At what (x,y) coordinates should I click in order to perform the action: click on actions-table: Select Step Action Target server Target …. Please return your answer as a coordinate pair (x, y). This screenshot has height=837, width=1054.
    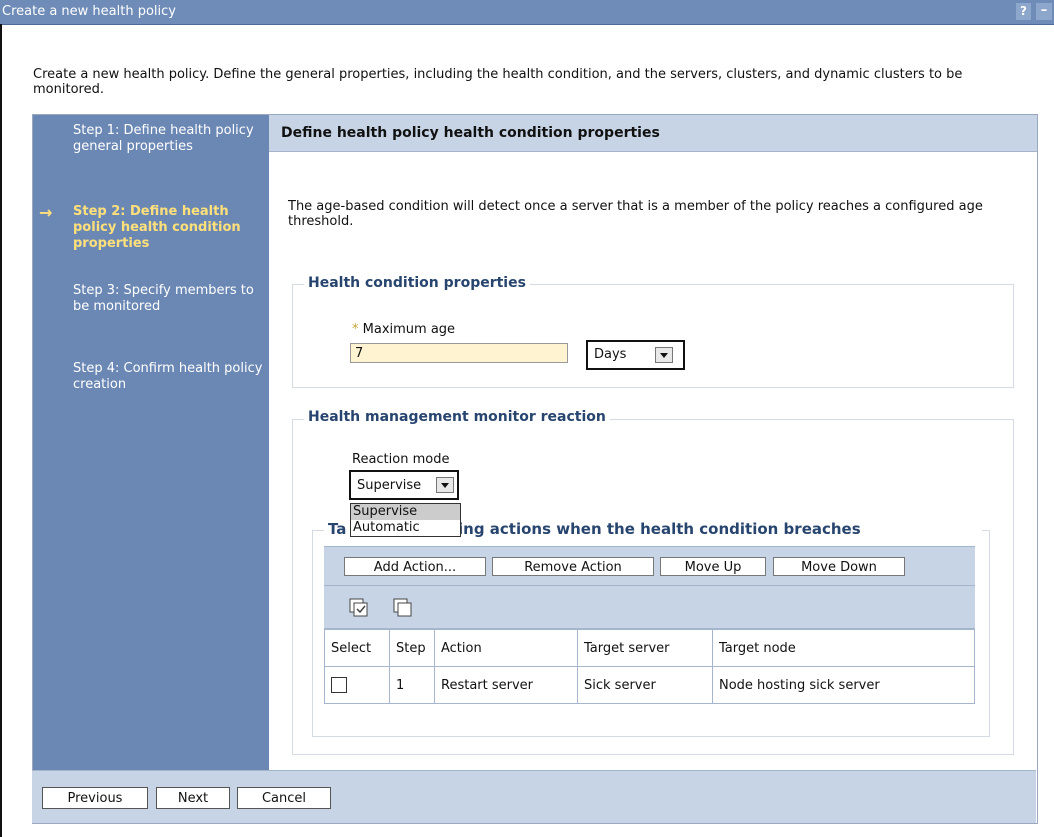
    Looking at the image, I should click on (649, 666).